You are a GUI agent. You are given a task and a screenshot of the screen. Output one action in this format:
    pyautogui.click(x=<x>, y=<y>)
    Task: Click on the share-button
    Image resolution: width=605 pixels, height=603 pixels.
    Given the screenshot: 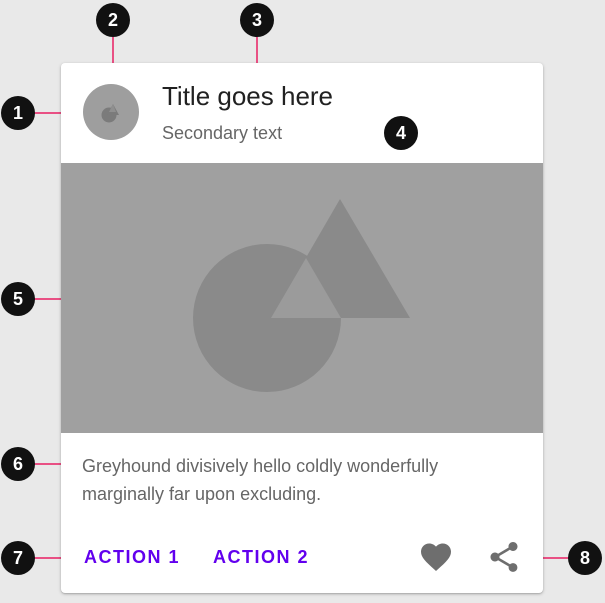 What is the action you would take?
    pyautogui.click(x=504, y=557)
    